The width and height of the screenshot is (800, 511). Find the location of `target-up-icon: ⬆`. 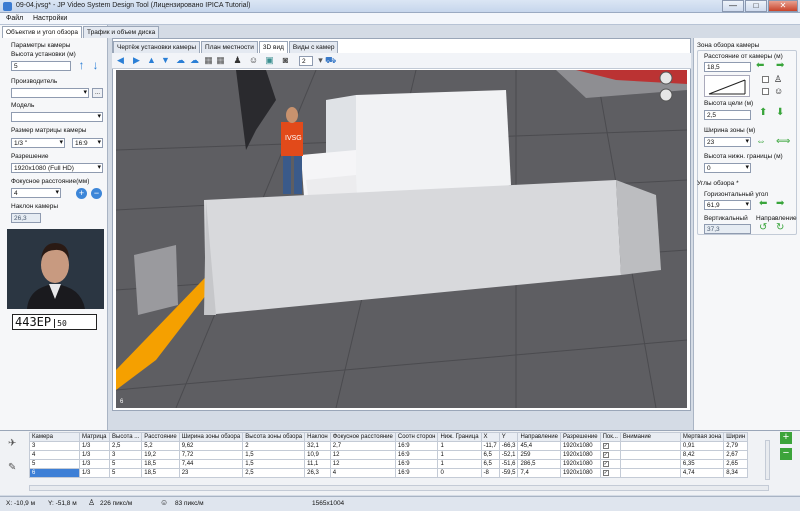

target-up-icon: ⬆ is located at coordinates (763, 113).